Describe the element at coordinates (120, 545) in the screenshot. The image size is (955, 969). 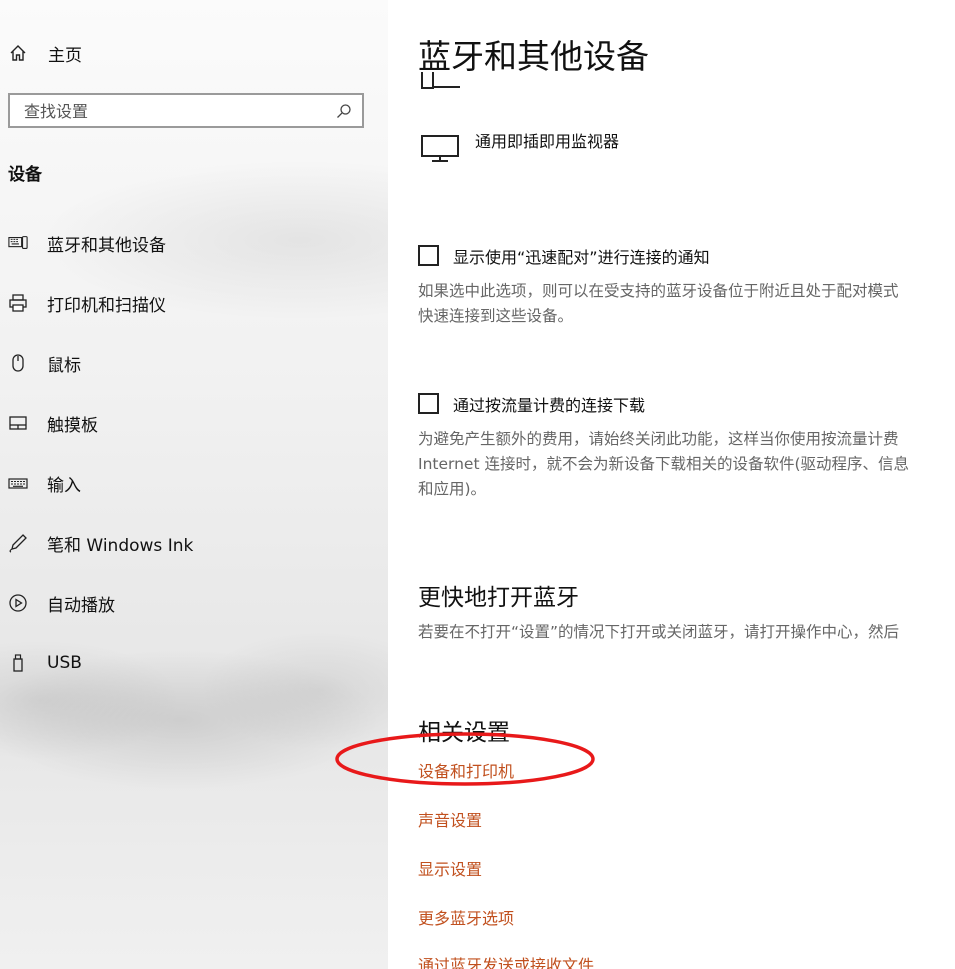
I see `sidebar-item-label: 笔和 Windows Ink` at that location.